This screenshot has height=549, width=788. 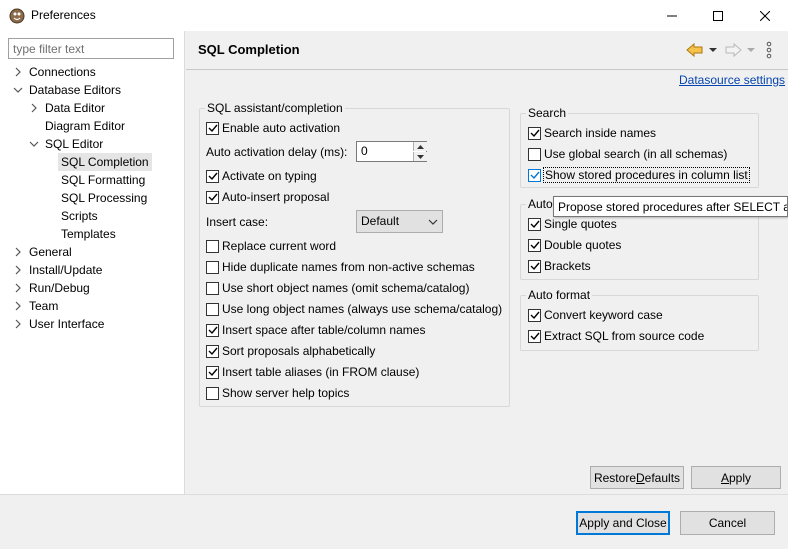 I want to click on tree-item-label: Diagram Editor, so click(x=85, y=126).